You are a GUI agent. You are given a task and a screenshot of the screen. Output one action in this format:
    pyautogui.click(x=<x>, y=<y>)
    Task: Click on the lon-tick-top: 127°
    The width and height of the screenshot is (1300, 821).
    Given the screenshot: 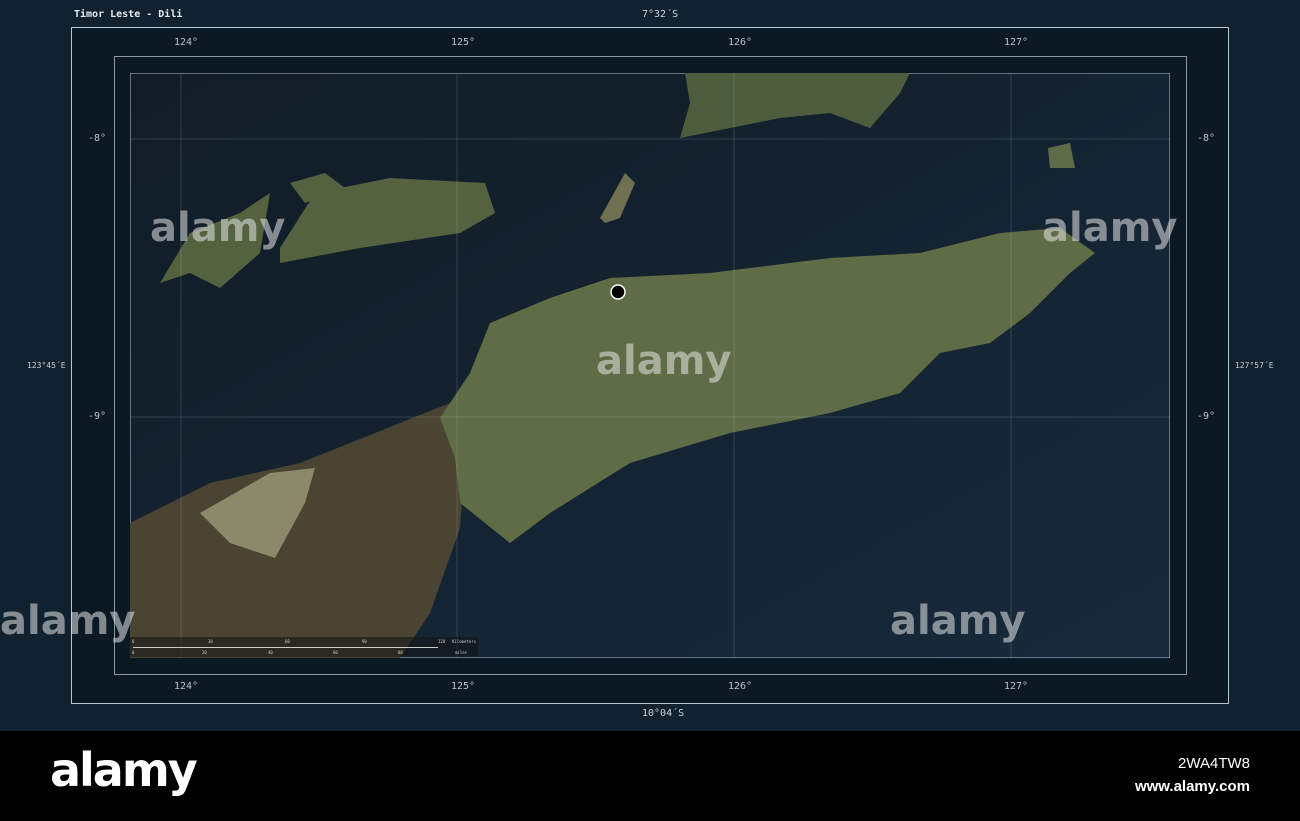 What is the action you would take?
    pyautogui.click(x=1016, y=42)
    